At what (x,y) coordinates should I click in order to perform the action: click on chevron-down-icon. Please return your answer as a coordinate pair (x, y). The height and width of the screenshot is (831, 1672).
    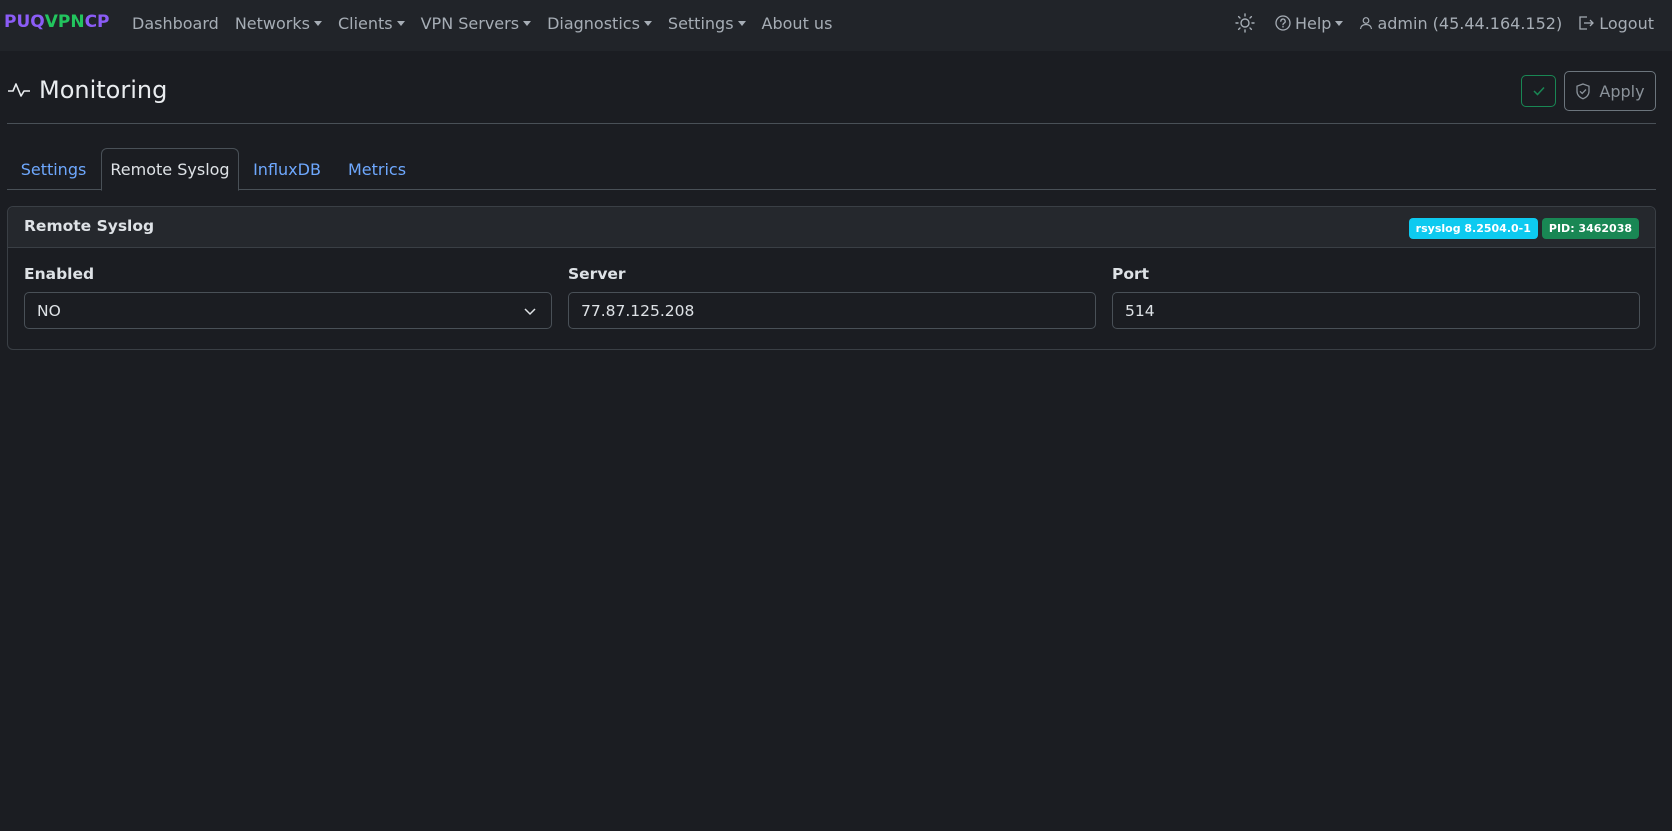
    Looking at the image, I should click on (530, 313).